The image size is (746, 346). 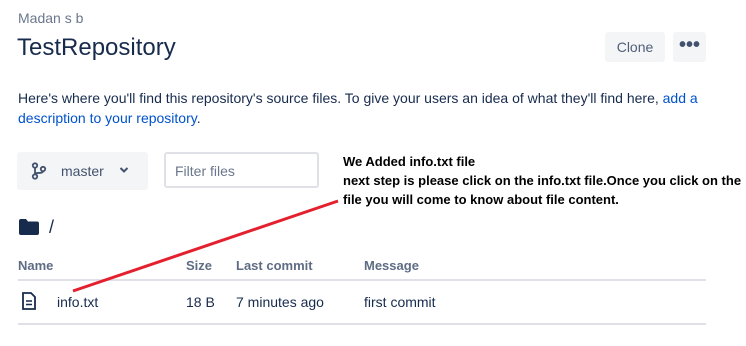 I want to click on filter-files-field, so click(x=241, y=170).